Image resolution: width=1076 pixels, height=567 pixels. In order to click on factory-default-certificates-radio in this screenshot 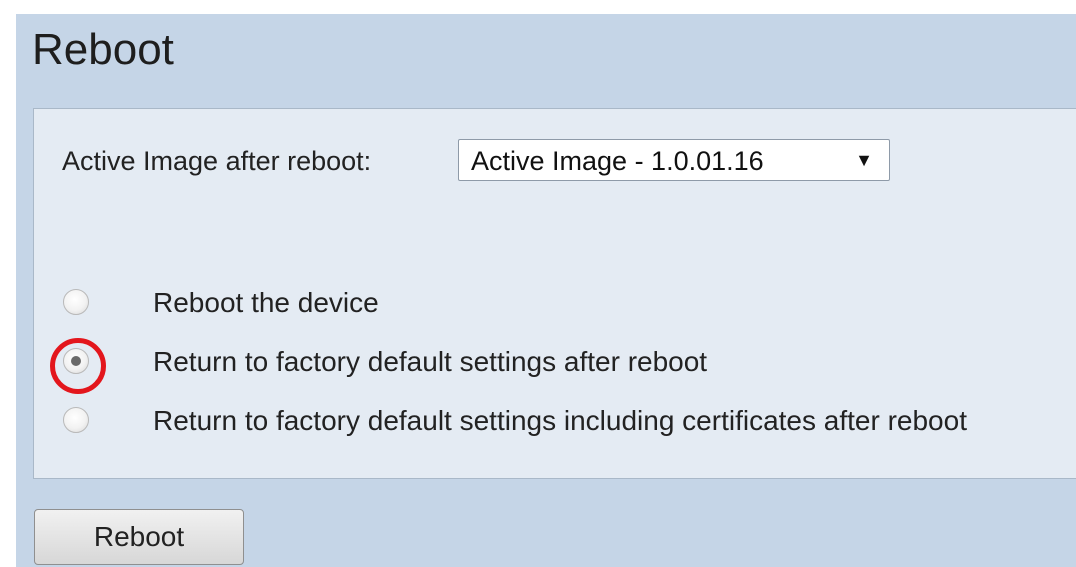, I will do `click(76, 420)`.